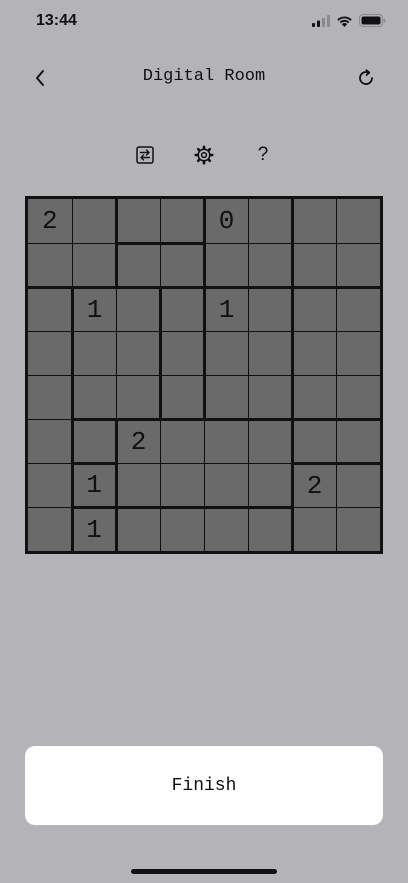 The height and width of the screenshot is (883, 408). Describe the element at coordinates (204, 871) in the screenshot. I see `home-indicator` at that location.